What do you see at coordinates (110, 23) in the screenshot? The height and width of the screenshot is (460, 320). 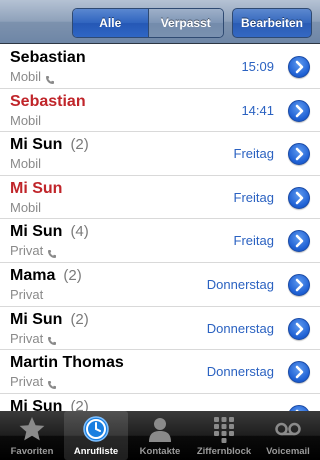 I see `segment-all: Alle` at bounding box center [110, 23].